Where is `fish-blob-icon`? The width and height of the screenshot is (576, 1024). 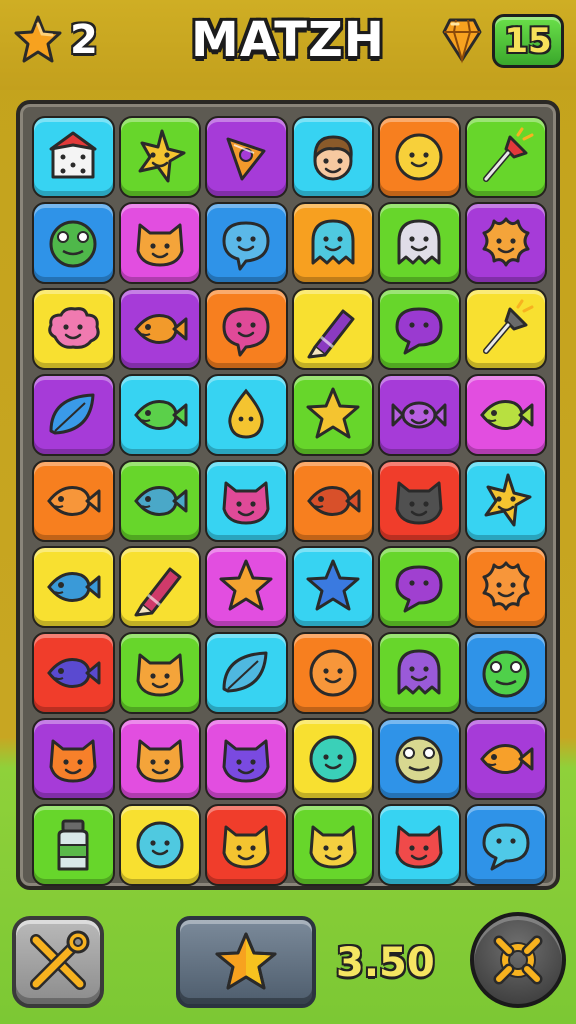
fish-blob-icon is located at coordinates (246, 332).